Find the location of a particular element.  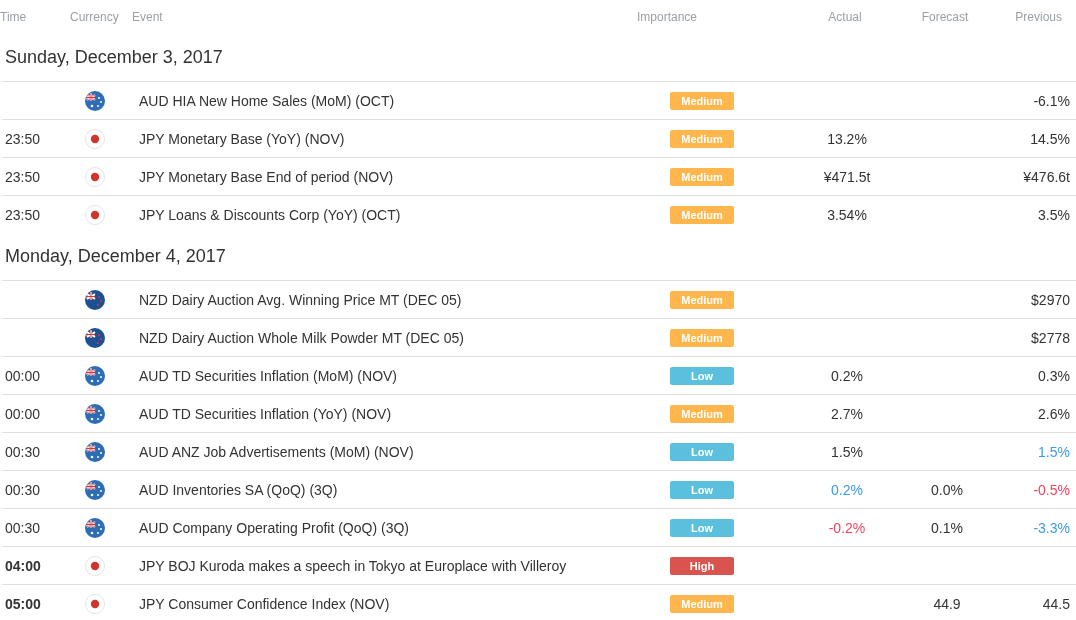

day-heading: Sunday, December 3, 2017 is located at coordinates (113, 57).